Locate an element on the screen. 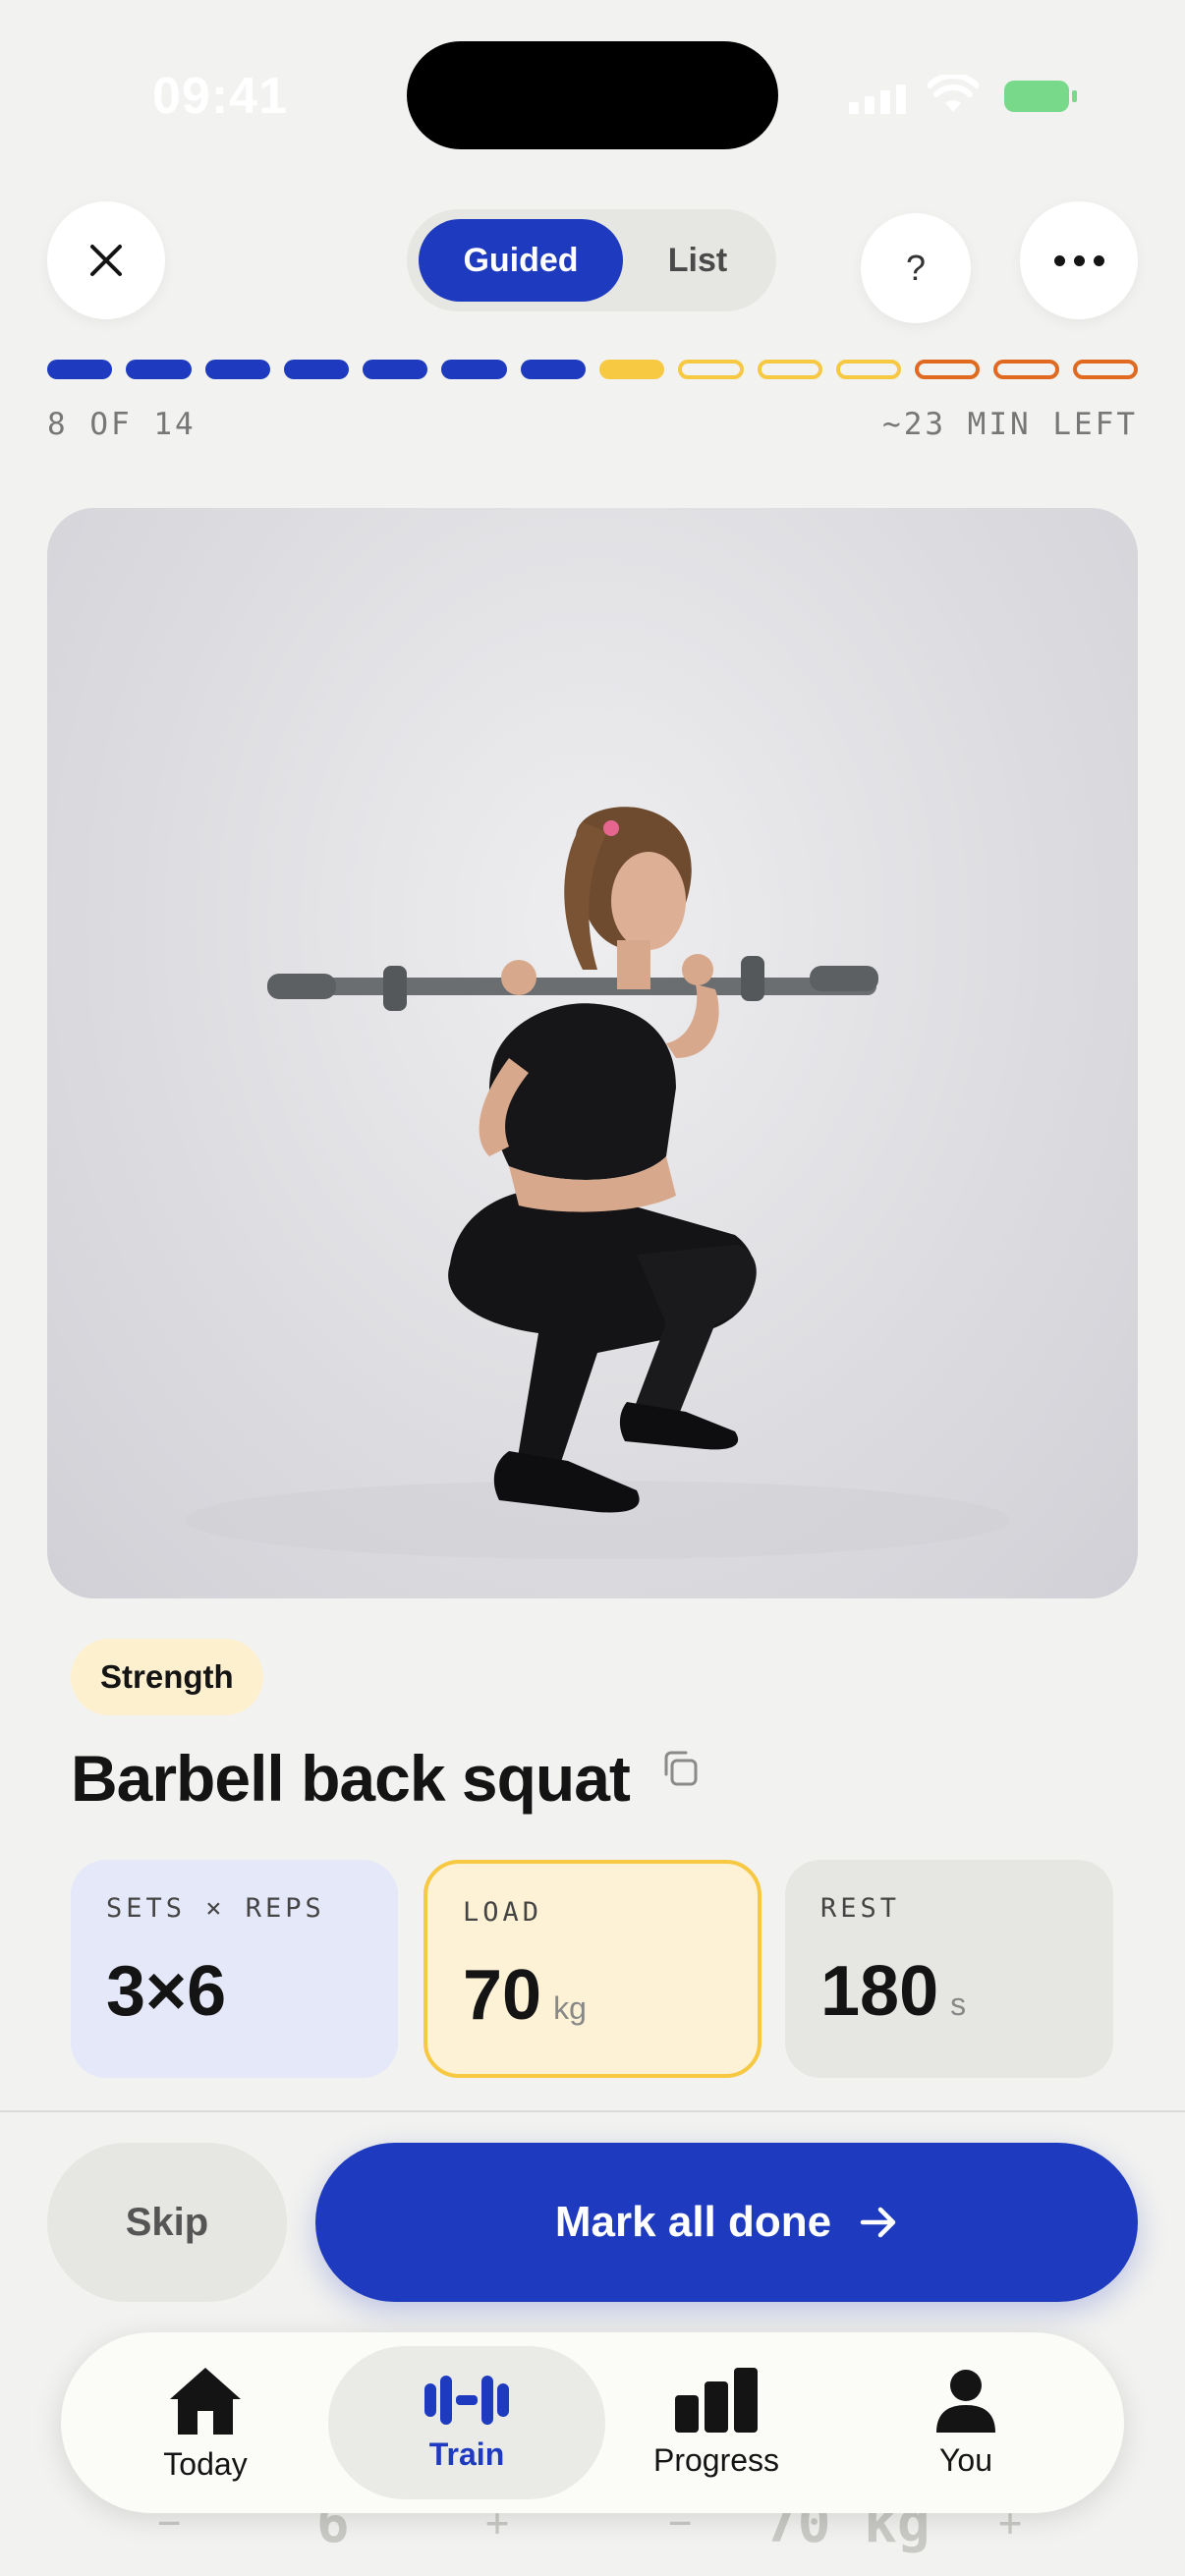  close-icon is located at coordinates (106, 260).